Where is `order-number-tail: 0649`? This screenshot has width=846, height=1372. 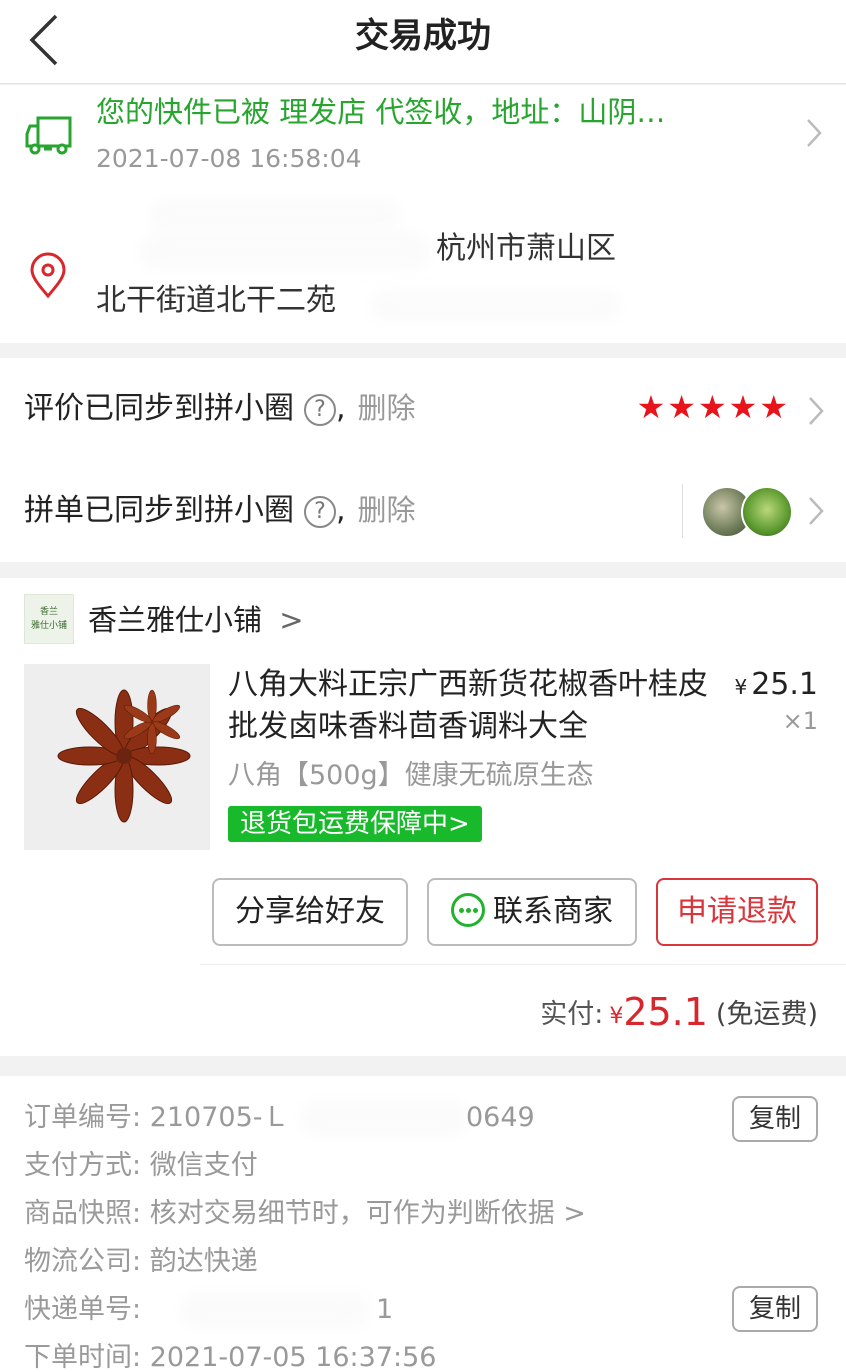 order-number-tail: 0649 is located at coordinates (500, 1117).